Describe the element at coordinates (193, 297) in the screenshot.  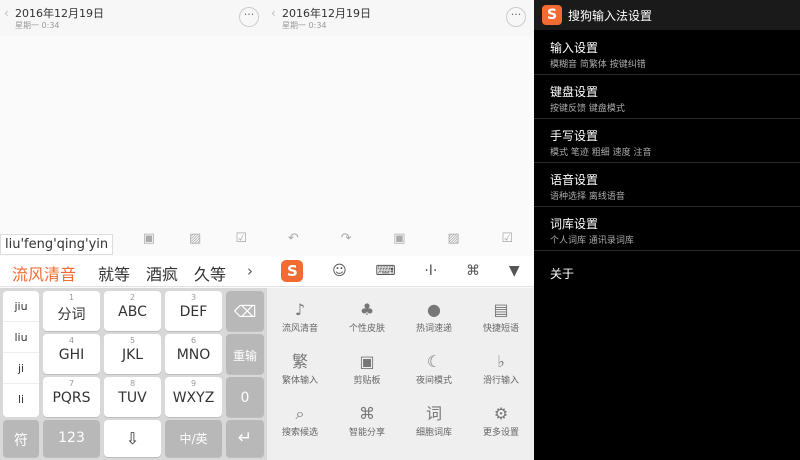
I see `key-number: 3` at that location.